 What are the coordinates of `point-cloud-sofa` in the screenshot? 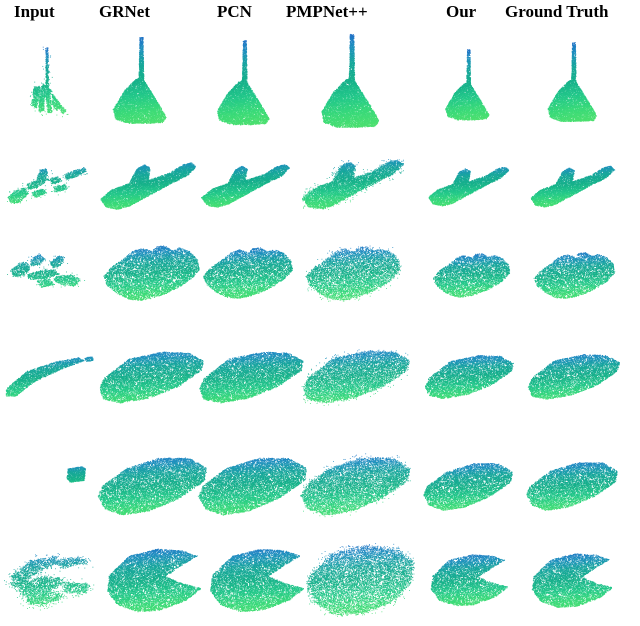 It's located at (572, 376).